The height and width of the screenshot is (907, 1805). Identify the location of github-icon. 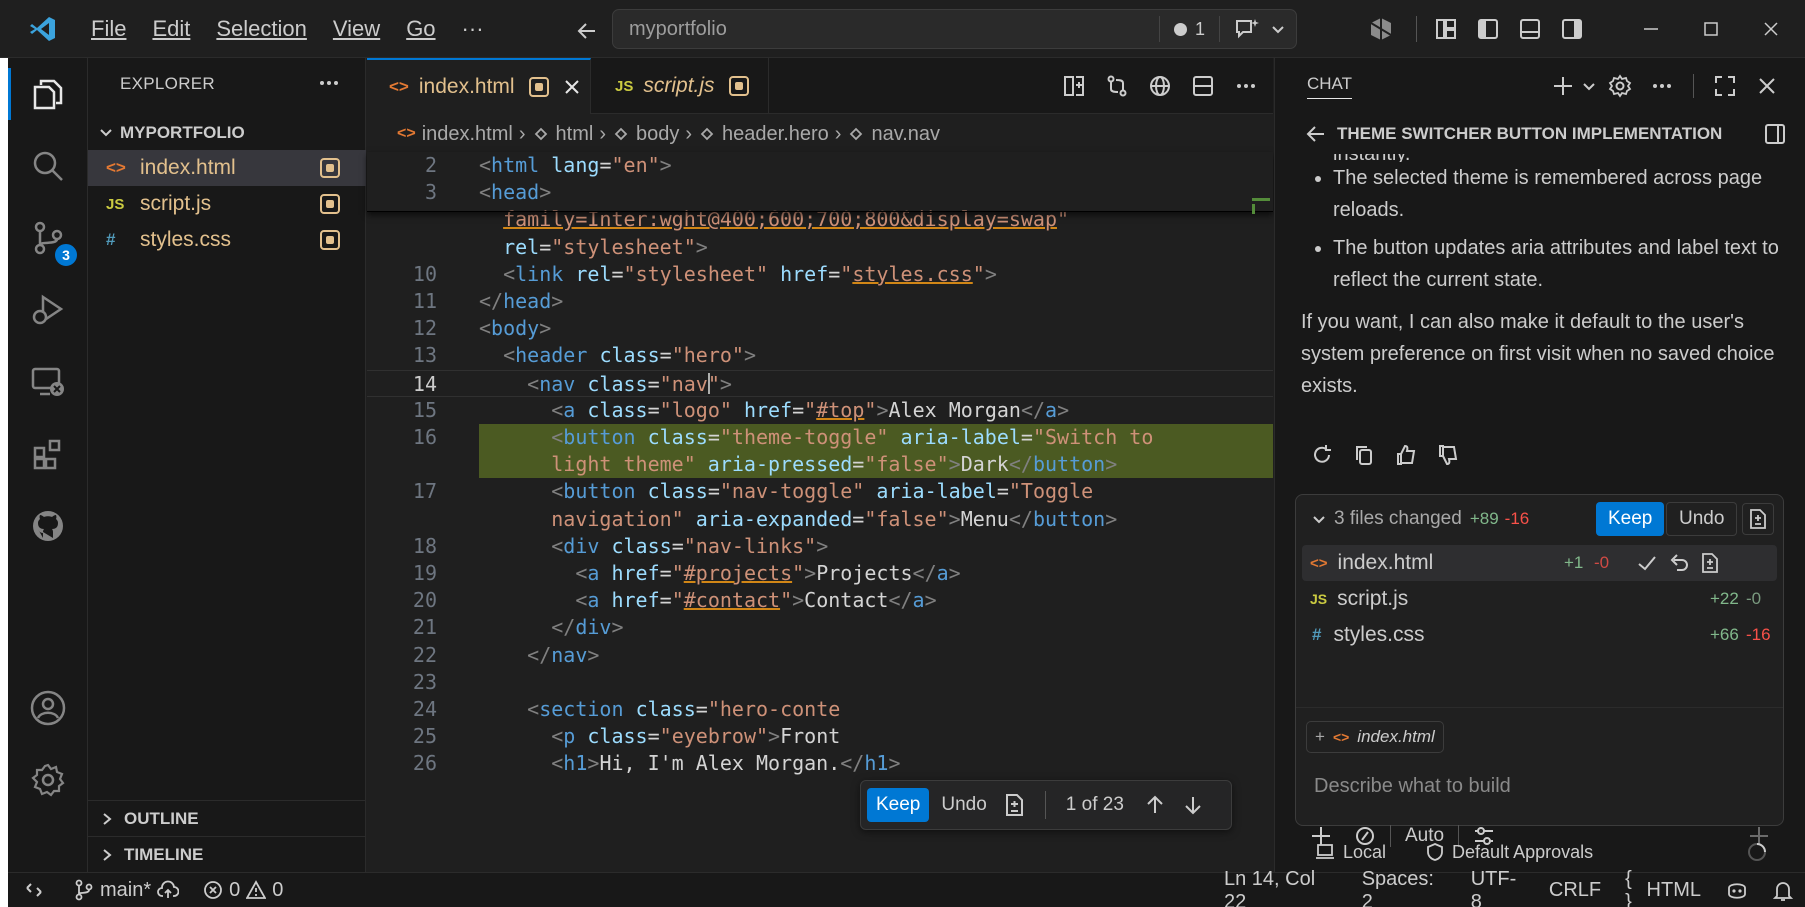
(48, 526).